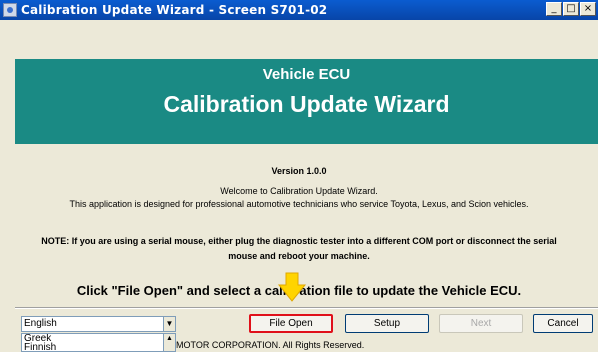 Image resolution: width=598 pixels, height=352 pixels. I want to click on banner-subtitle: Vehicle ECU, so click(306, 74).